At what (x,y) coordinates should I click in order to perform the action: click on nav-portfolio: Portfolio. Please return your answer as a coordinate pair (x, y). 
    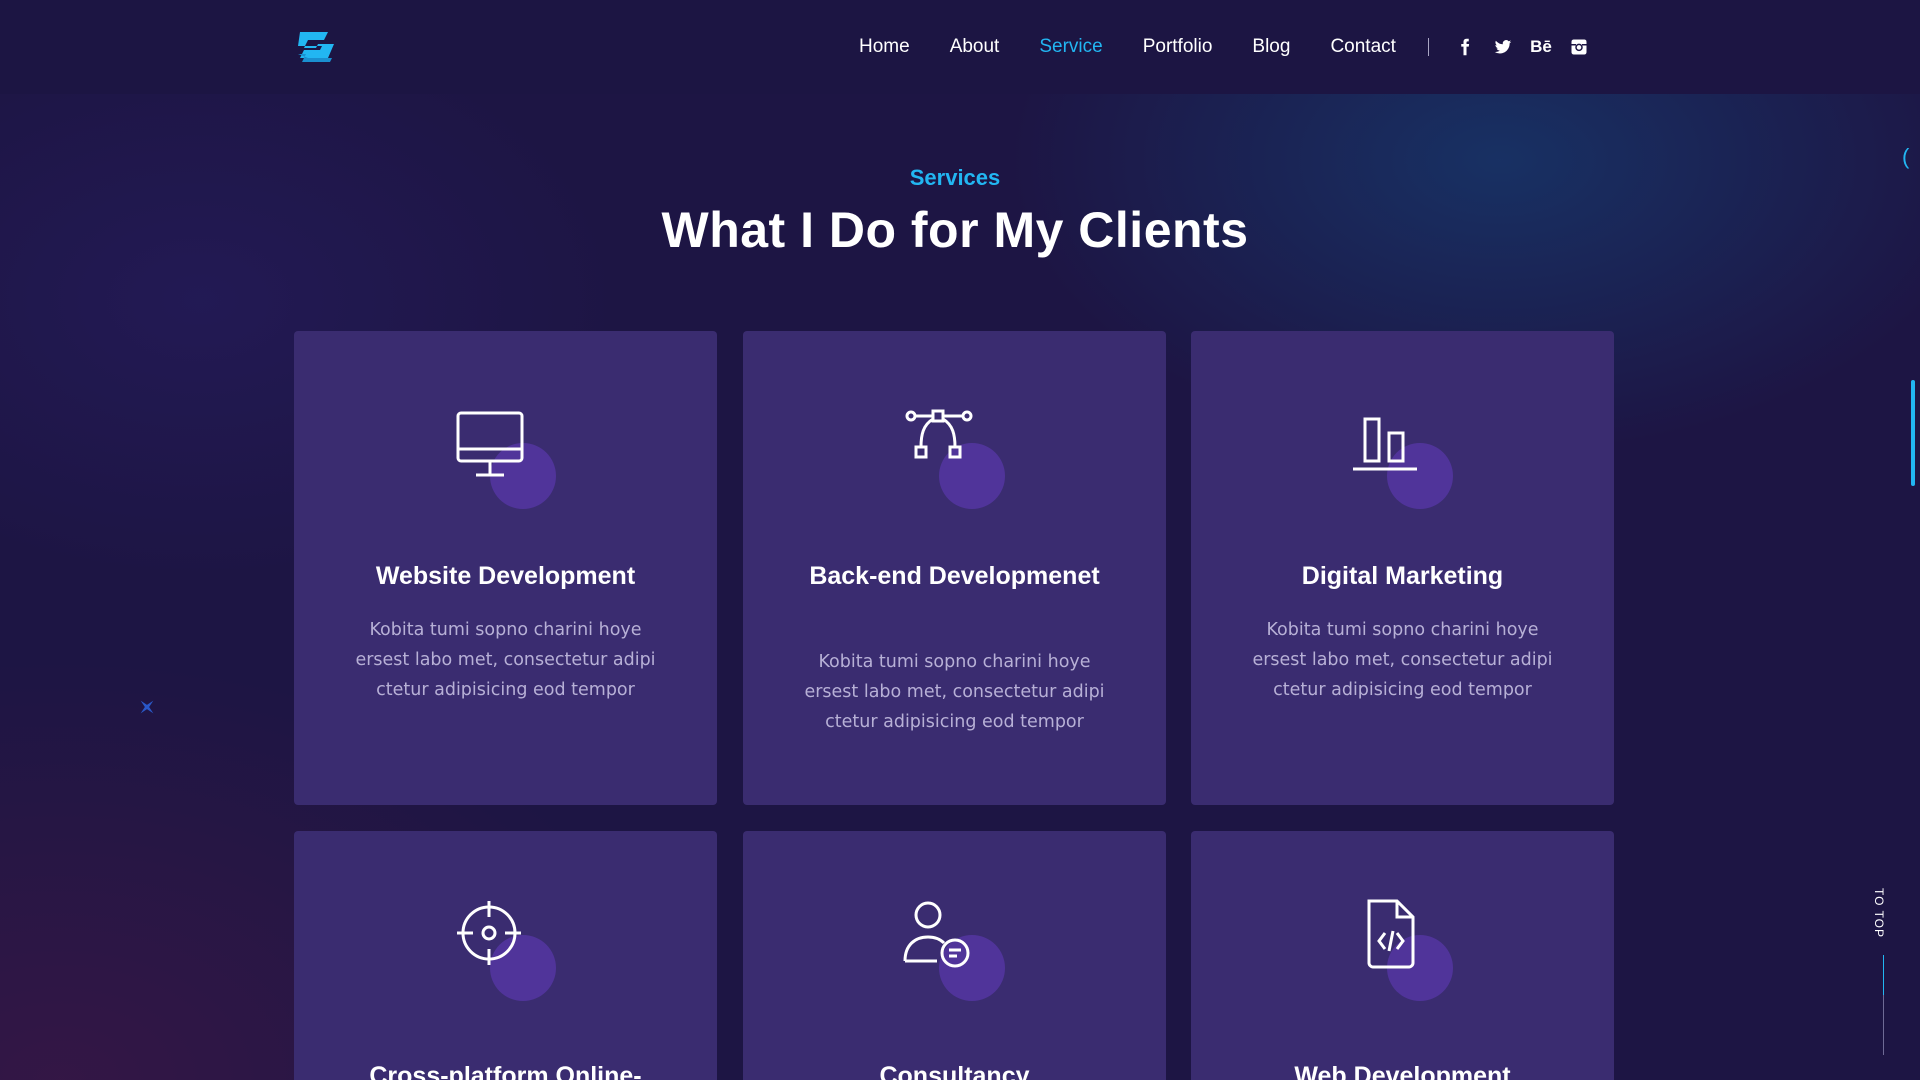
    Looking at the image, I should click on (1178, 47).